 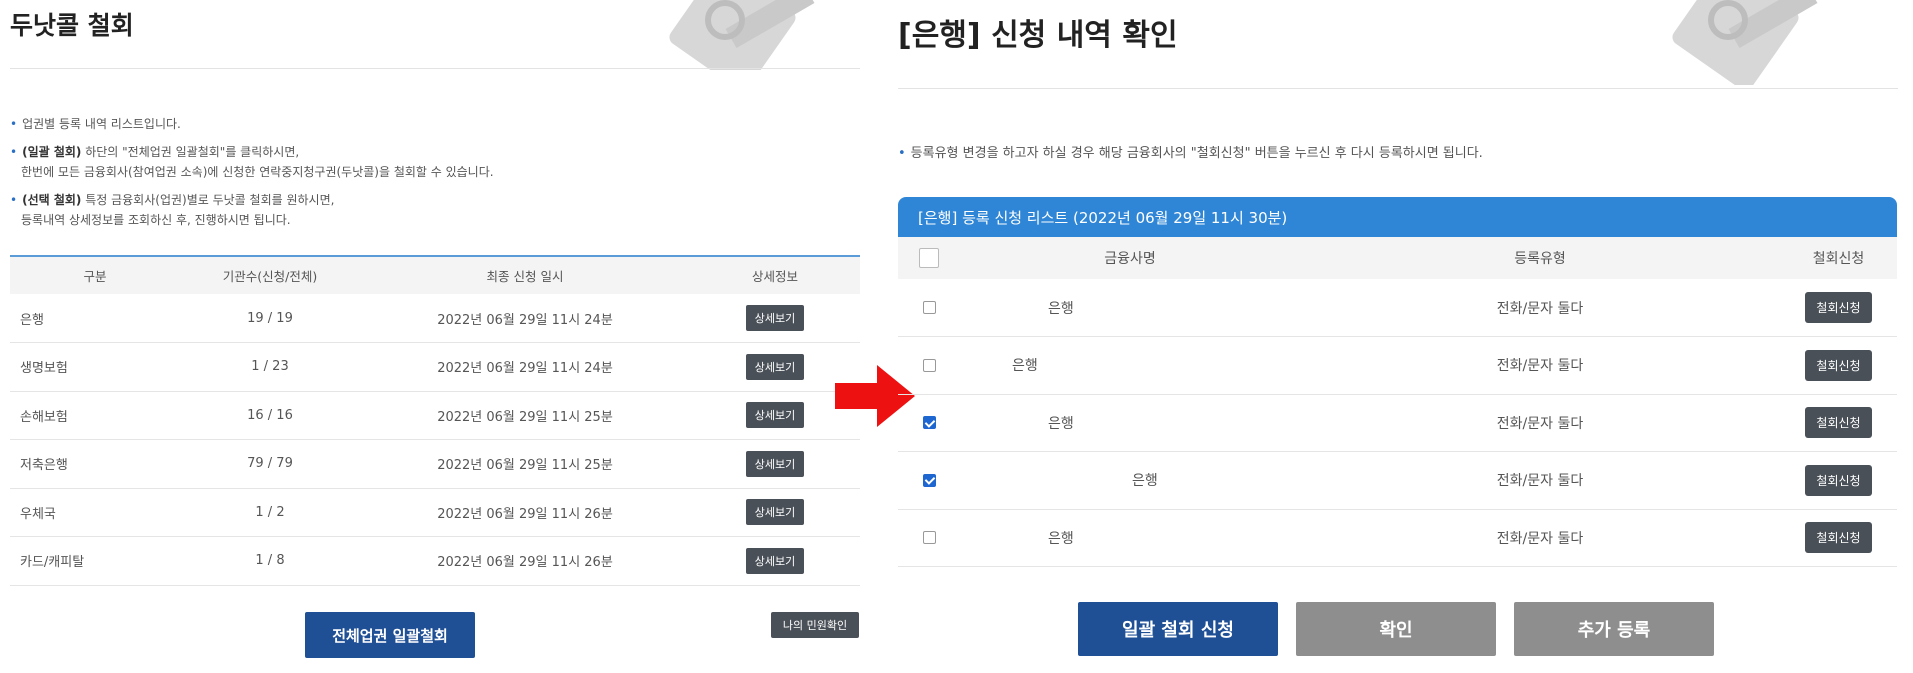 I want to click on col-header-detail: 상세정보, so click(x=774, y=276).